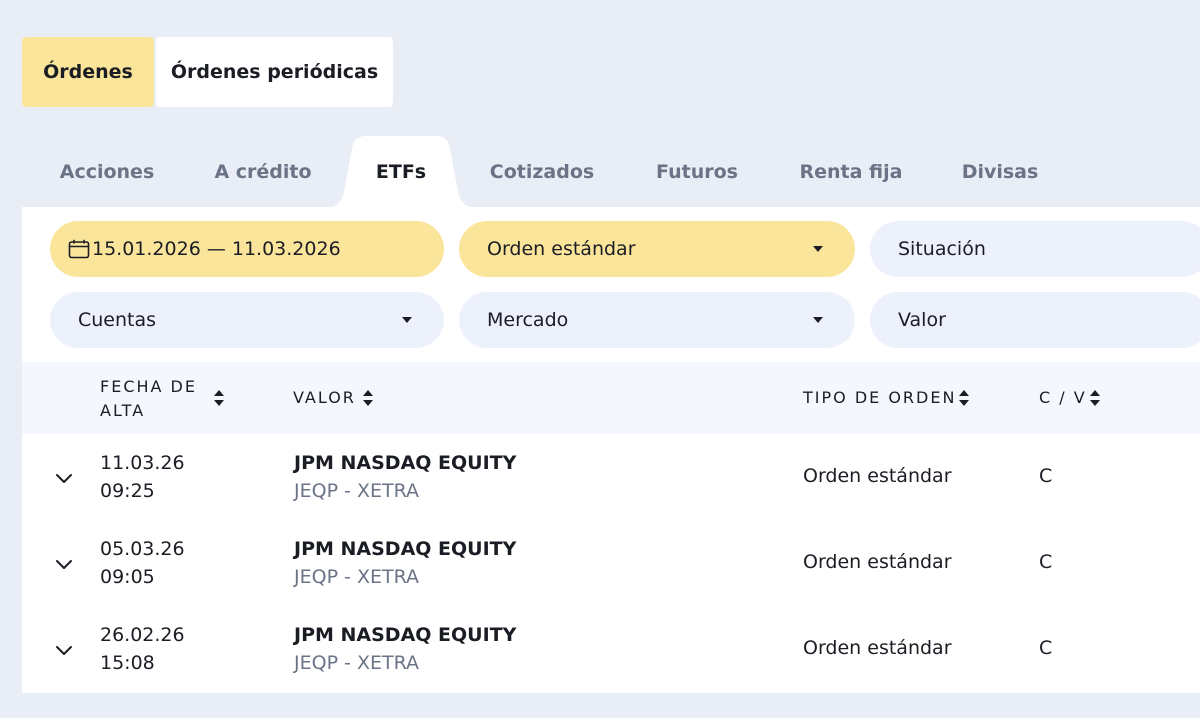  What do you see at coordinates (324, 398) in the screenshot?
I see `header-valor: VALOR` at bounding box center [324, 398].